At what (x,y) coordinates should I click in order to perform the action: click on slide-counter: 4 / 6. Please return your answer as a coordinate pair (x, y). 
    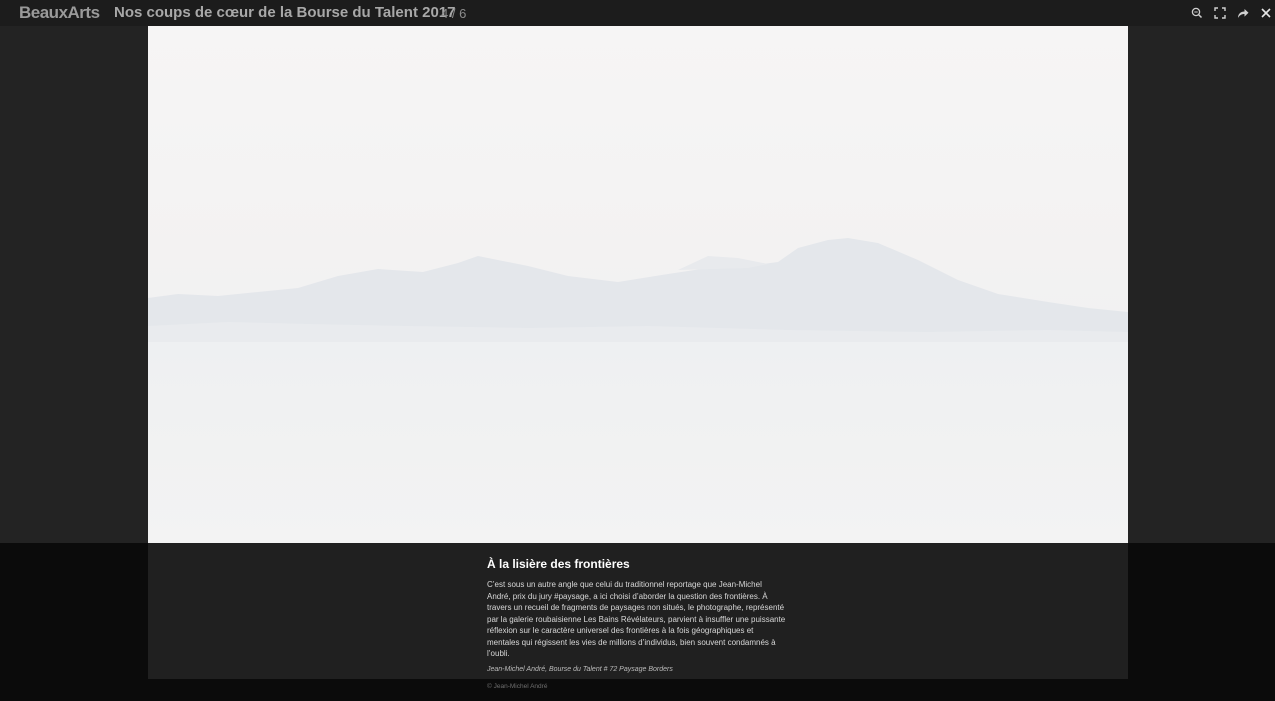
    Looking at the image, I should click on (454, 13).